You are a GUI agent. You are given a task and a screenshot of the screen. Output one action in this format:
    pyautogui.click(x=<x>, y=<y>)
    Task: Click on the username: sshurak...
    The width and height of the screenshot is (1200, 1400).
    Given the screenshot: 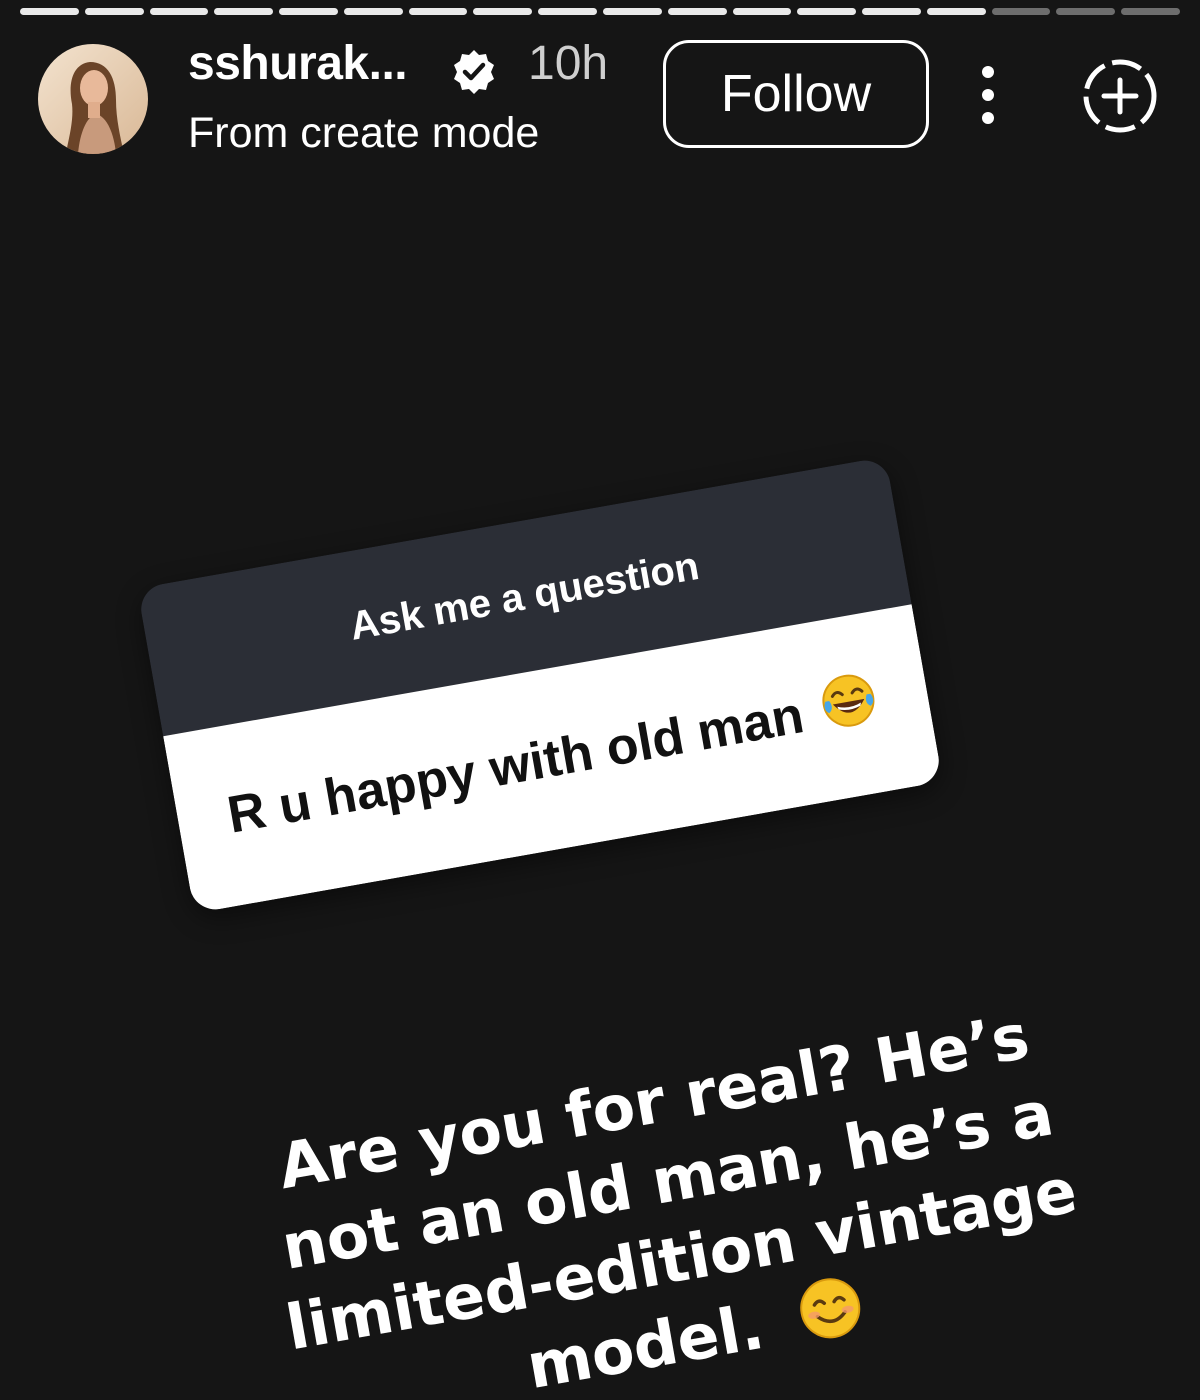 What is the action you would take?
    pyautogui.click(x=298, y=63)
    